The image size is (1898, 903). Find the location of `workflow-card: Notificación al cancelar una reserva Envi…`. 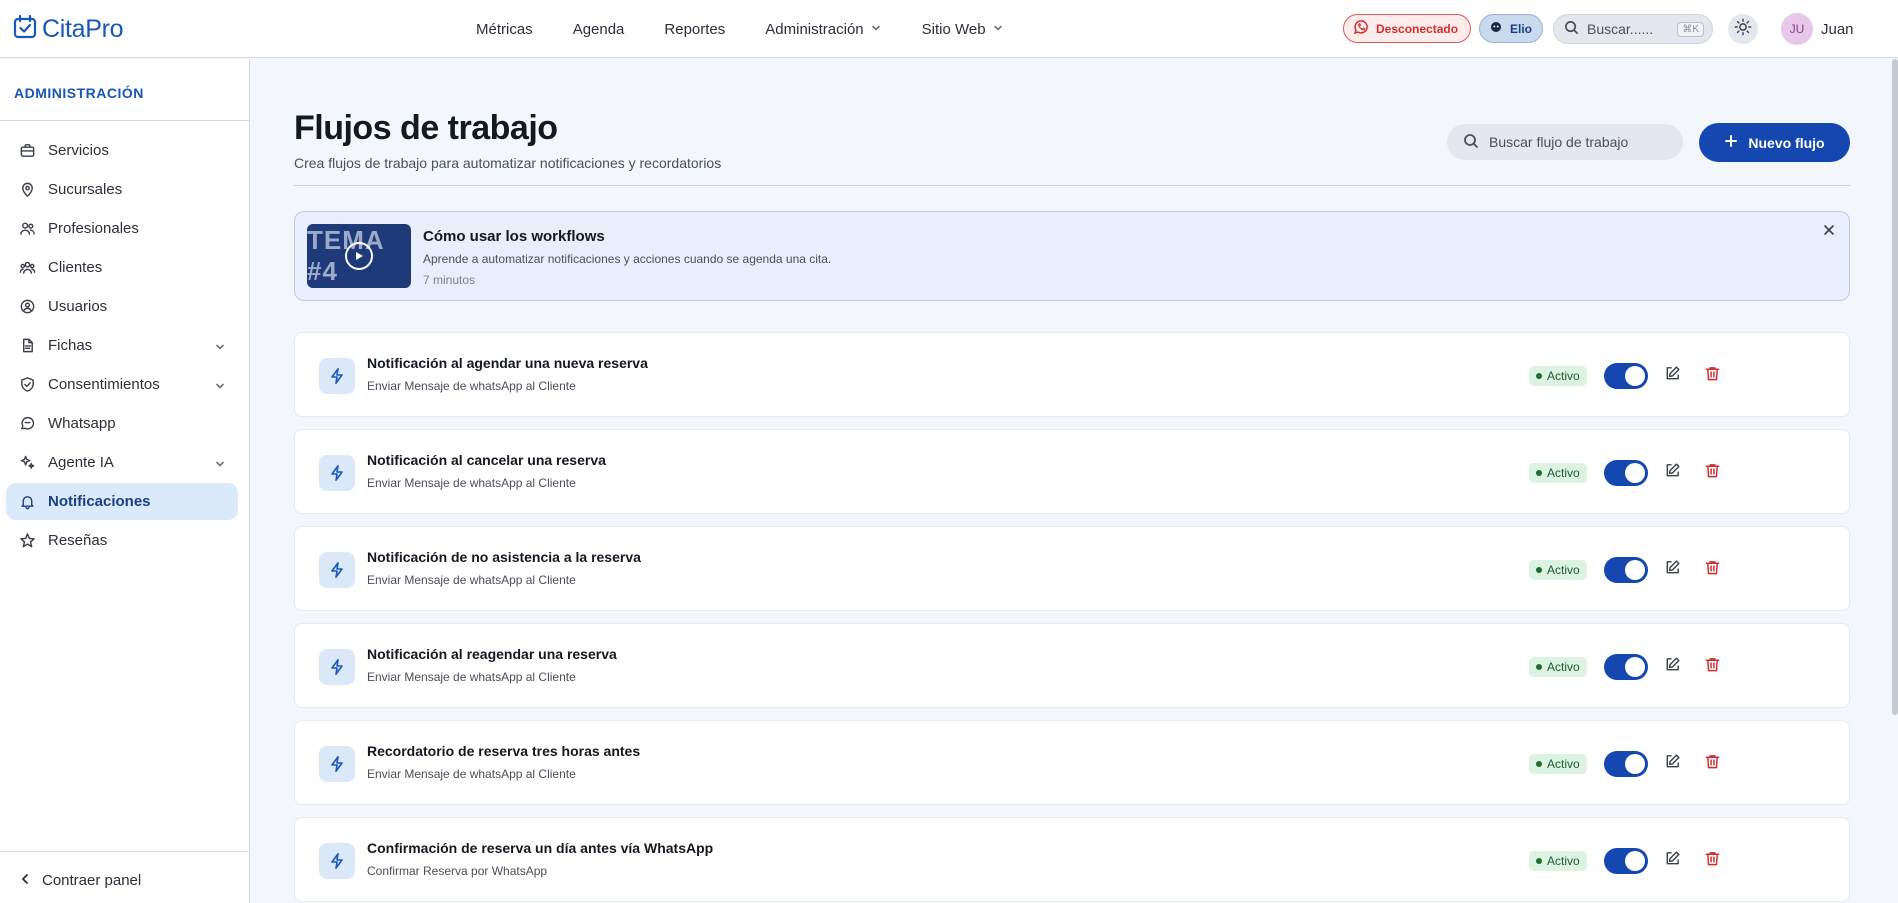

workflow-card: Notificación al cancelar una reserva Envi… is located at coordinates (1072, 471).